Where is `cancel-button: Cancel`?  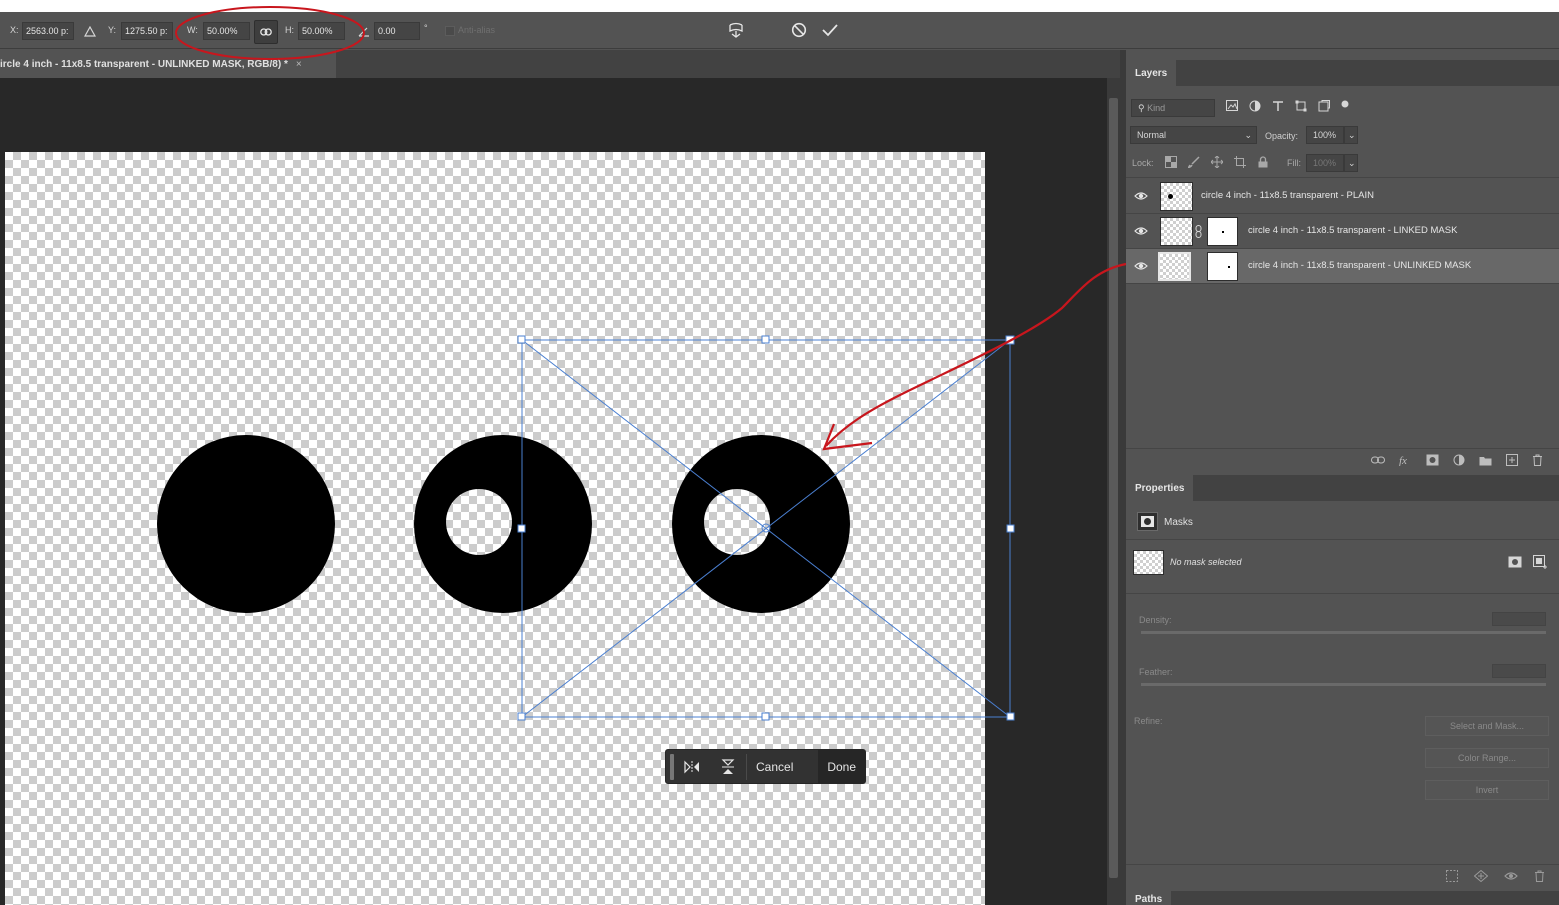 cancel-button: Cancel is located at coordinates (774, 766).